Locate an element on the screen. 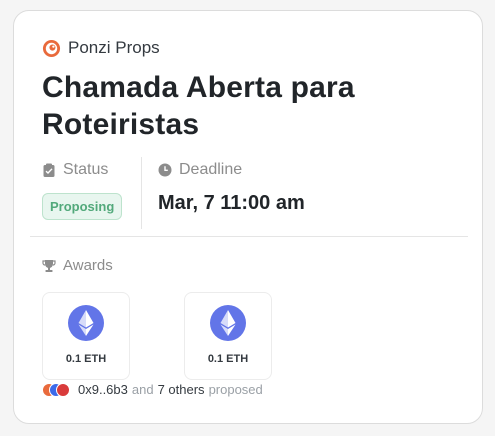  awards-label: Awards is located at coordinates (88, 265).